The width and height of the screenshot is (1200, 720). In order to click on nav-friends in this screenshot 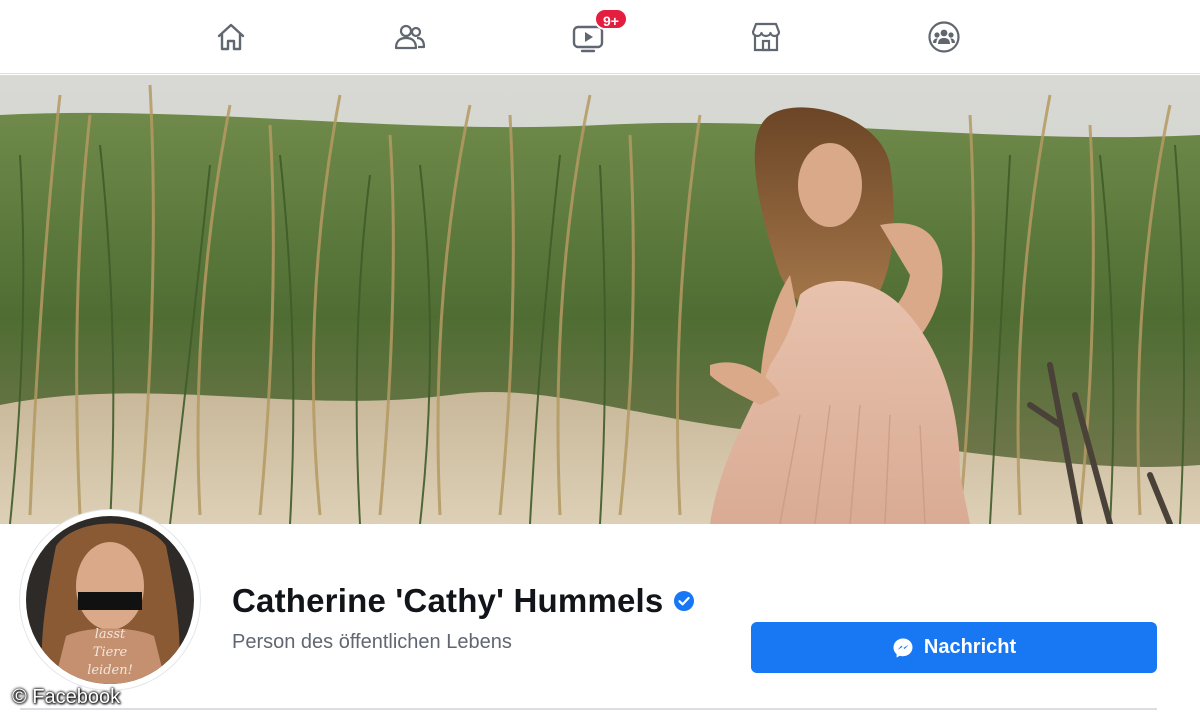, I will do `click(410, 37)`.